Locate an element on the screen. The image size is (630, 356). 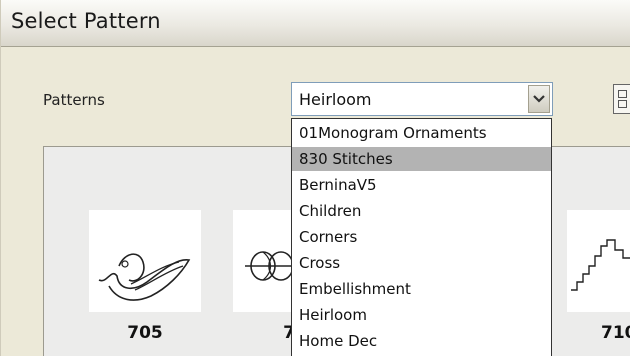
pattern-tile-label: 705 is located at coordinates (145, 333).